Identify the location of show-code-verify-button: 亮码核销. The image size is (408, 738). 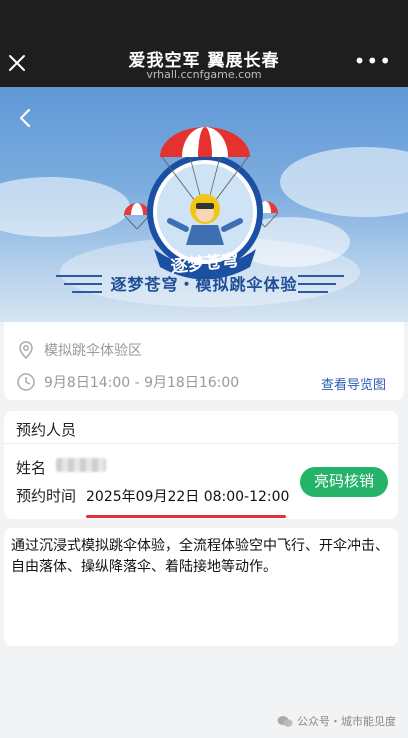
(344, 482).